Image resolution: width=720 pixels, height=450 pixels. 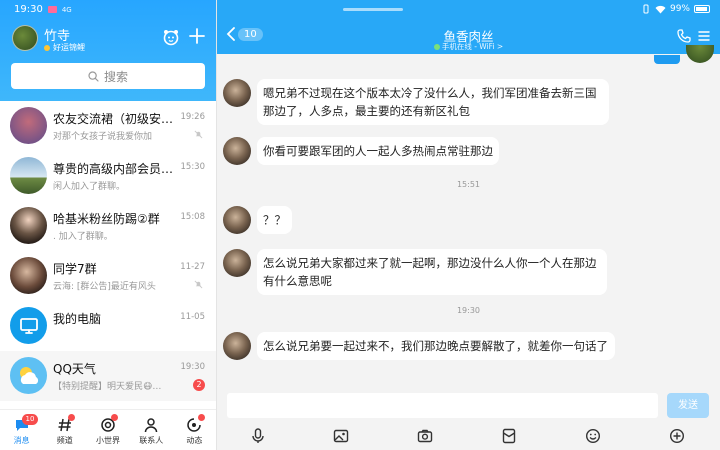 I want to click on battery-percent: 99%, so click(x=679, y=9).